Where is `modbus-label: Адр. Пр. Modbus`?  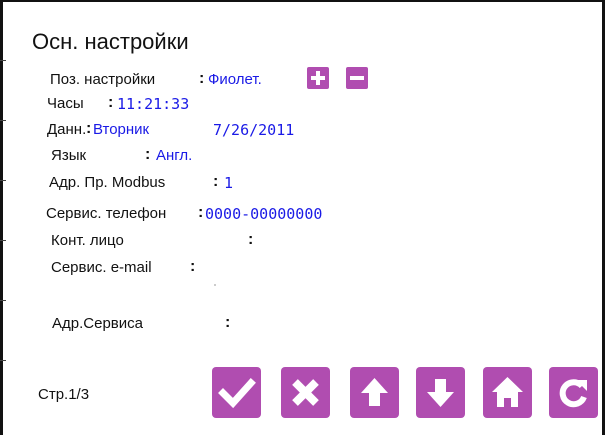
modbus-label: Адр. Пр. Modbus is located at coordinates (107, 182).